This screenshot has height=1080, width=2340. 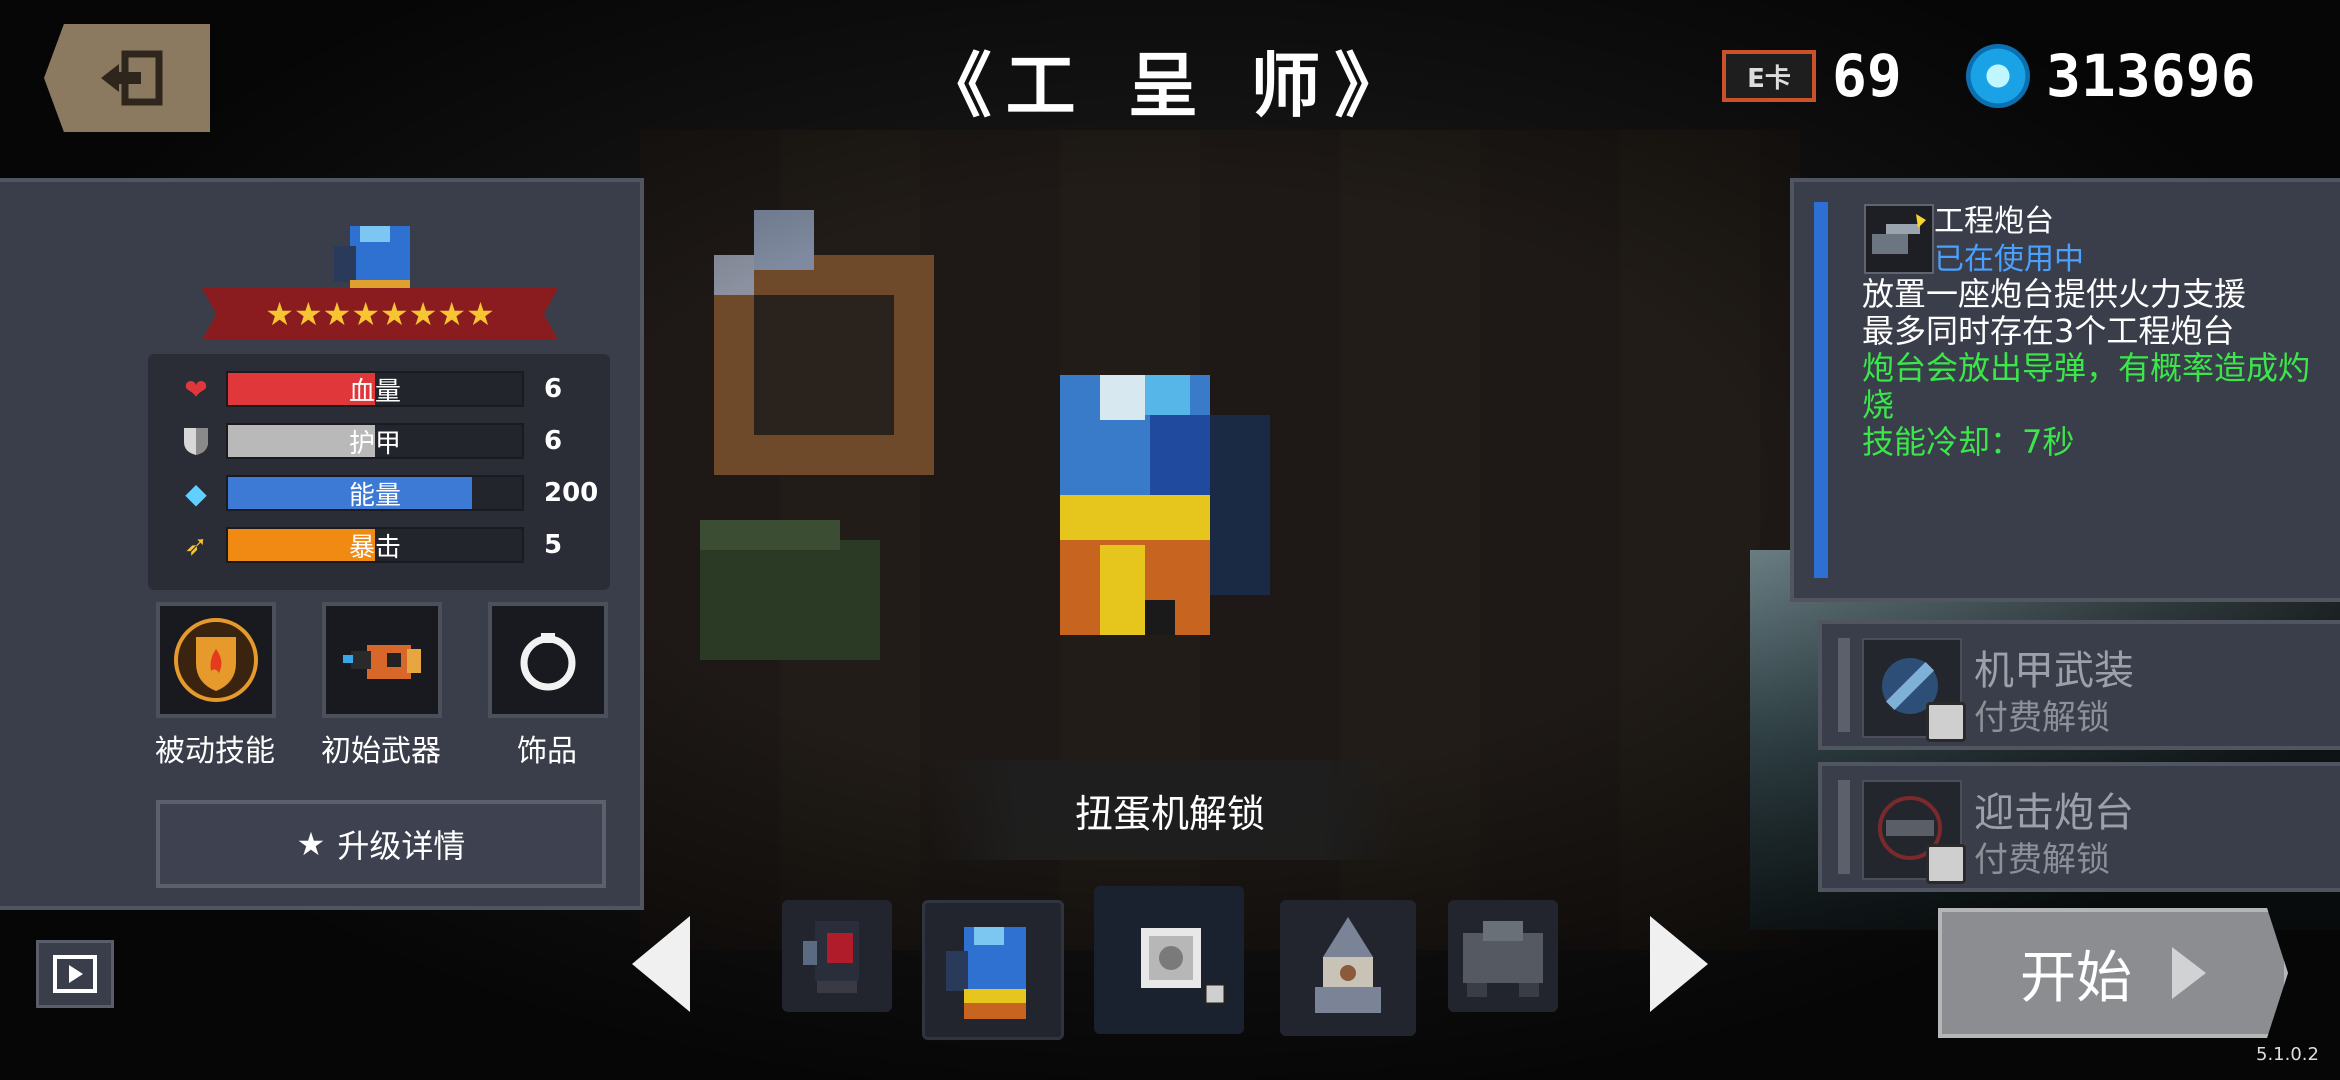 I want to click on starter-weapon-slot, so click(x=382, y=660).